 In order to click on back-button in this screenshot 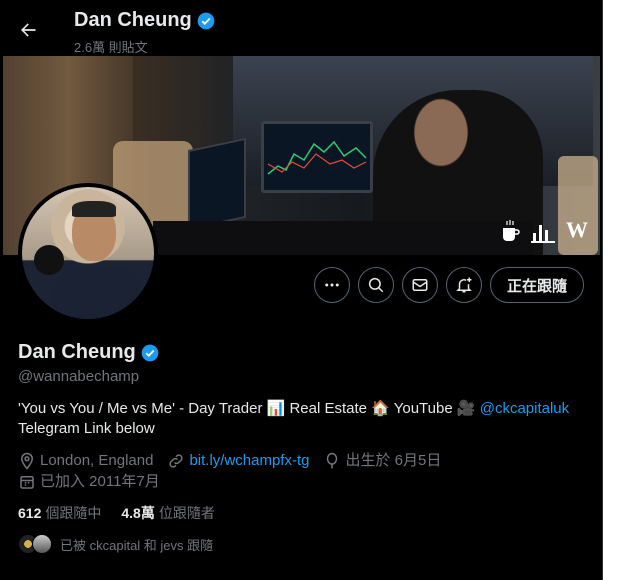, I will do `click(28, 30)`.